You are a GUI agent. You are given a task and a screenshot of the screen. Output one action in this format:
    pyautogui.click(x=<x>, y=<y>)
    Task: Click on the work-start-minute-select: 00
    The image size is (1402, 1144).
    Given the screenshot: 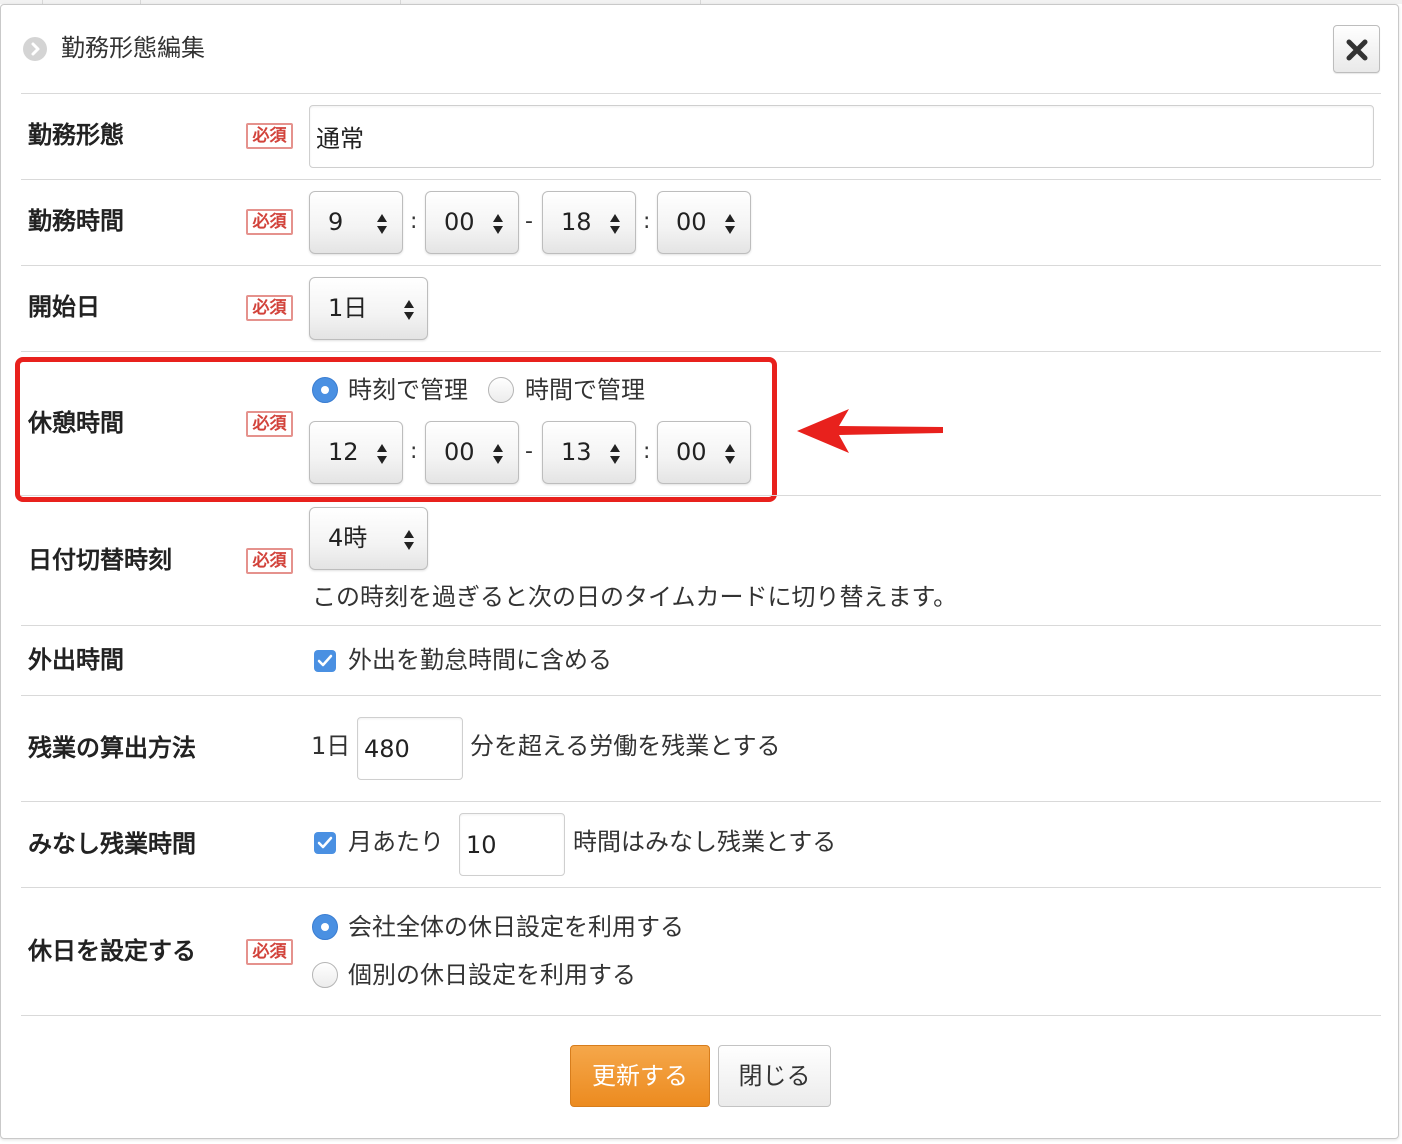 What is the action you would take?
    pyautogui.click(x=472, y=222)
    